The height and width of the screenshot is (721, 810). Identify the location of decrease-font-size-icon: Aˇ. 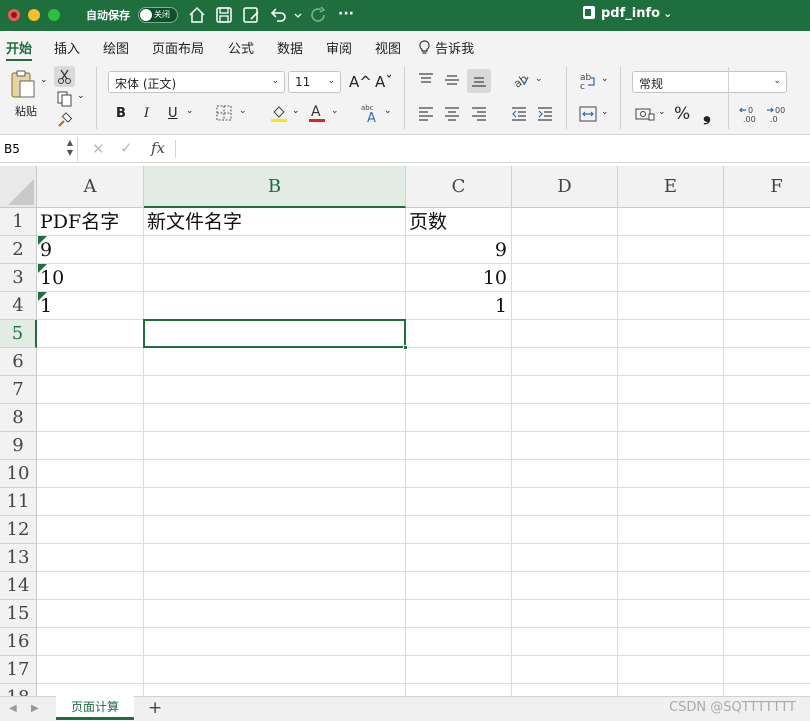
(384, 82).